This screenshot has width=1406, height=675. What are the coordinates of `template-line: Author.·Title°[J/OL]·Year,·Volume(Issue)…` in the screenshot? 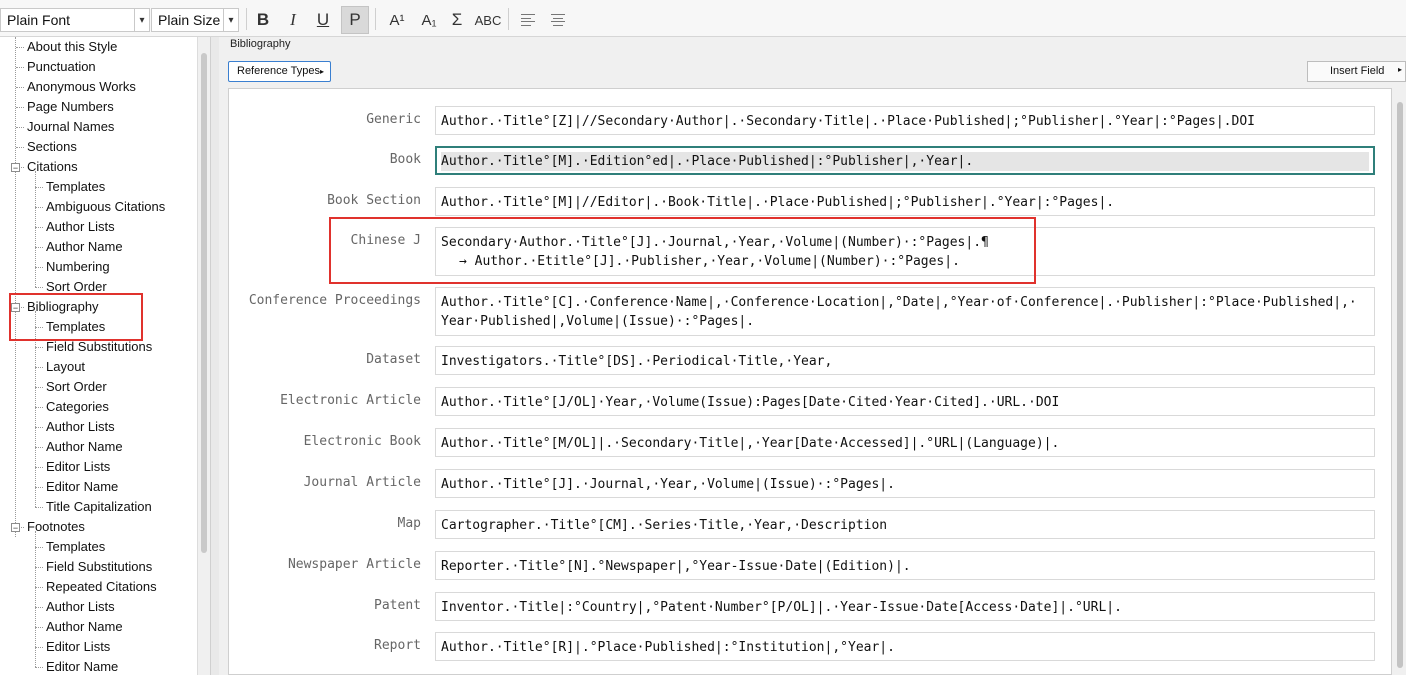 It's located at (750, 402).